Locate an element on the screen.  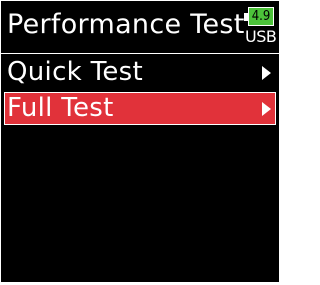
page-title: Performance Test is located at coordinates (126, 24).